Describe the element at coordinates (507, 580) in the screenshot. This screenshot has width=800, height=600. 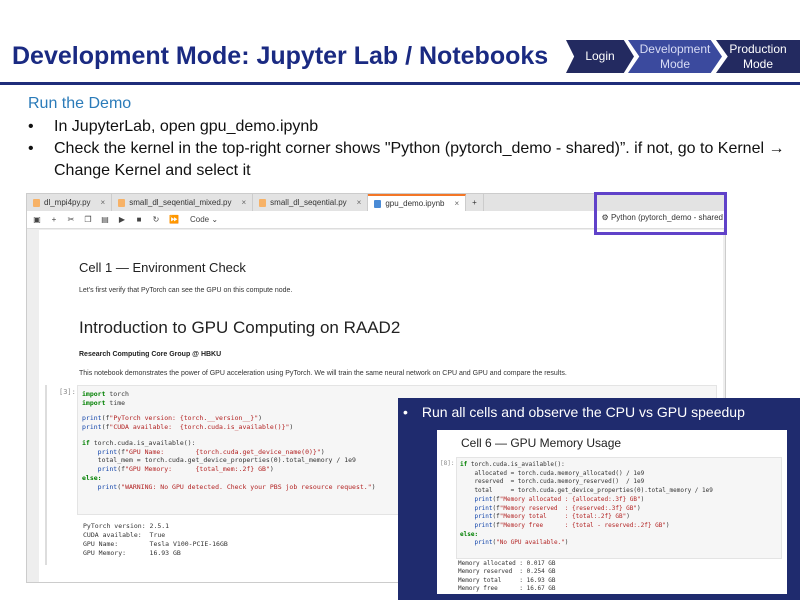
I see `code-line: Memory total : 16.93 GB` at that location.